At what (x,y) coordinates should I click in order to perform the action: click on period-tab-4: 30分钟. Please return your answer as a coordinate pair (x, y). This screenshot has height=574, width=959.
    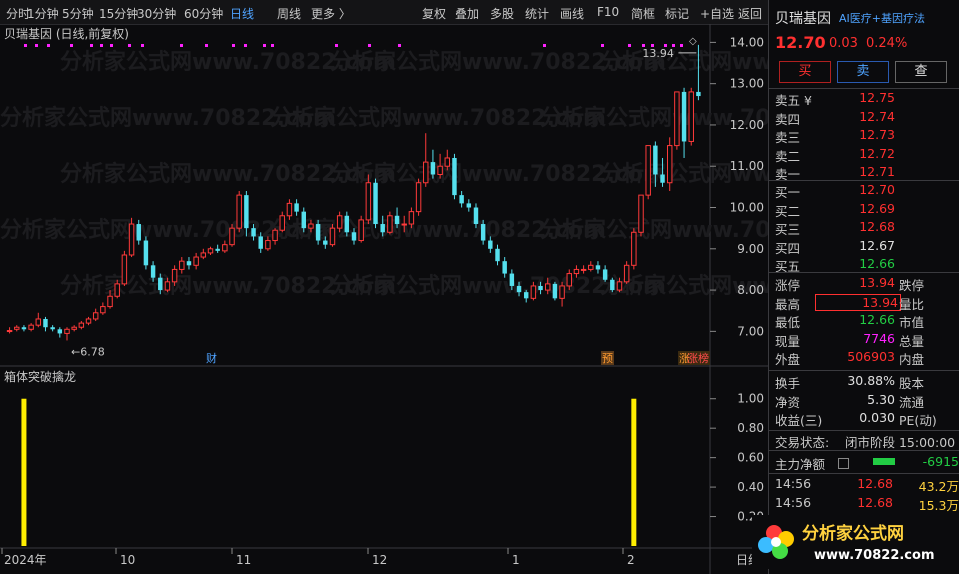
    Looking at the image, I should click on (156, 13).